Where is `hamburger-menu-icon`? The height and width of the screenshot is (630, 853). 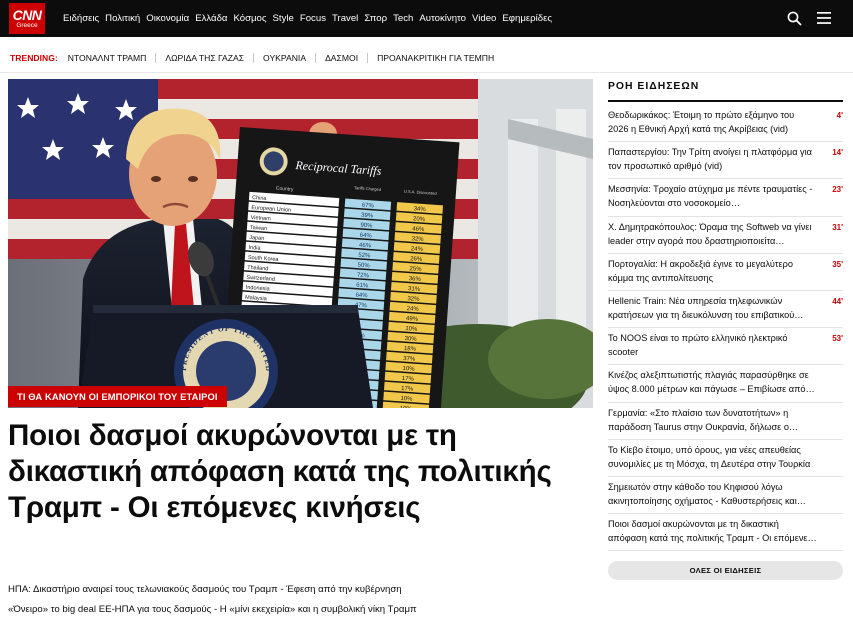 hamburger-menu-icon is located at coordinates (824, 18).